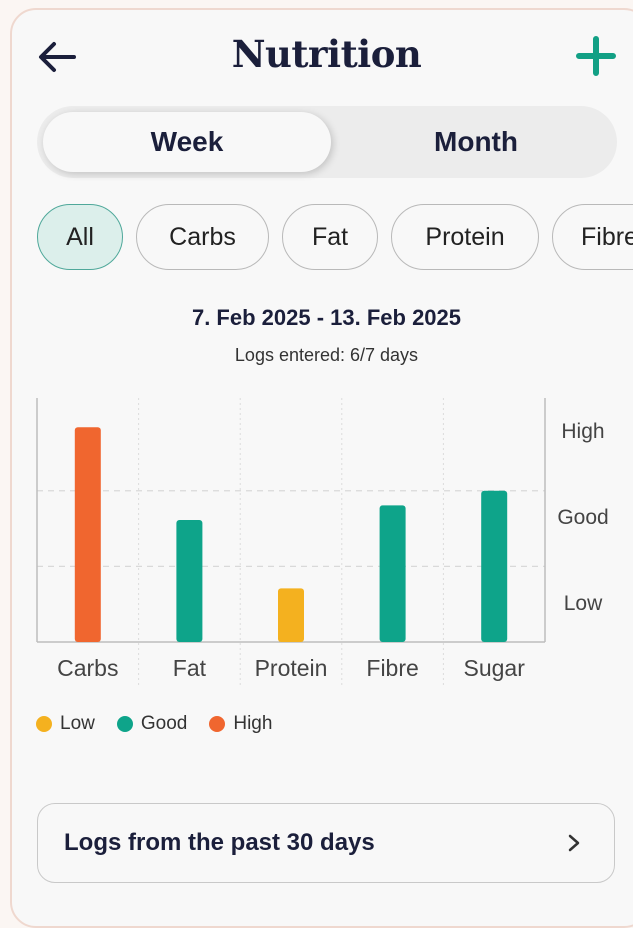  What do you see at coordinates (494, 566) in the screenshot?
I see `bar-sugar` at bounding box center [494, 566].